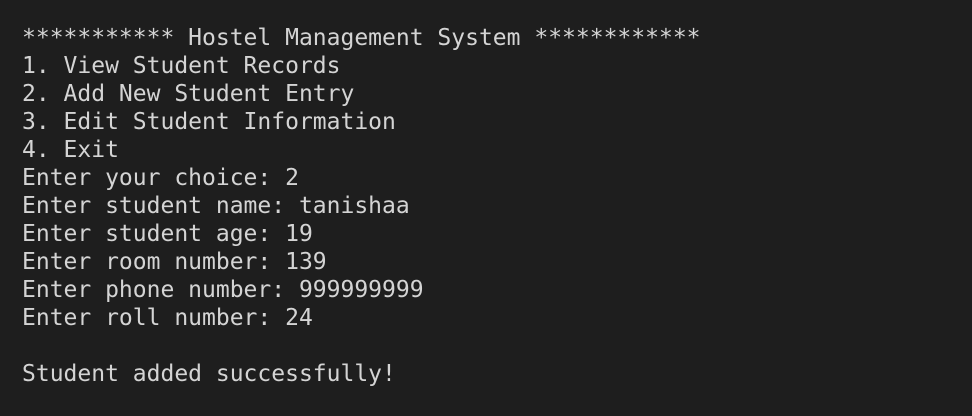 This screenshot has width=972, height=416. What do you see at coordinates (181, 66) in the screenshot?
I see `menu-option-view-records: 1. View Student Records` at bounding box center [181, 66].